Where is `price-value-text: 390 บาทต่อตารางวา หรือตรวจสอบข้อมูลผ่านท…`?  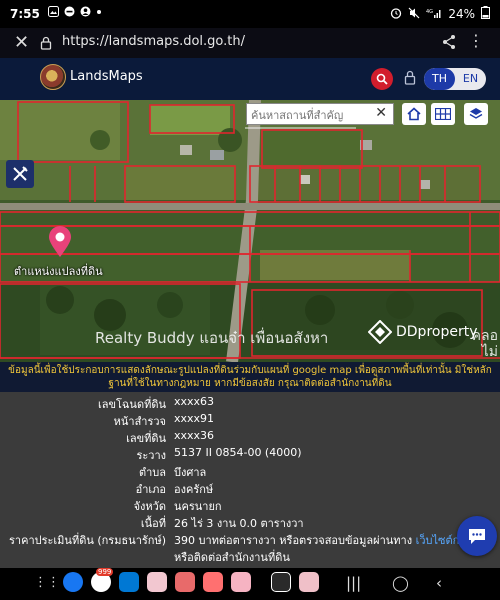 price-value-text: 390 บาทต่อตารางวา หรือตรวจสอบข้อมูลผ่านท… is located at coordinates (295, 540).